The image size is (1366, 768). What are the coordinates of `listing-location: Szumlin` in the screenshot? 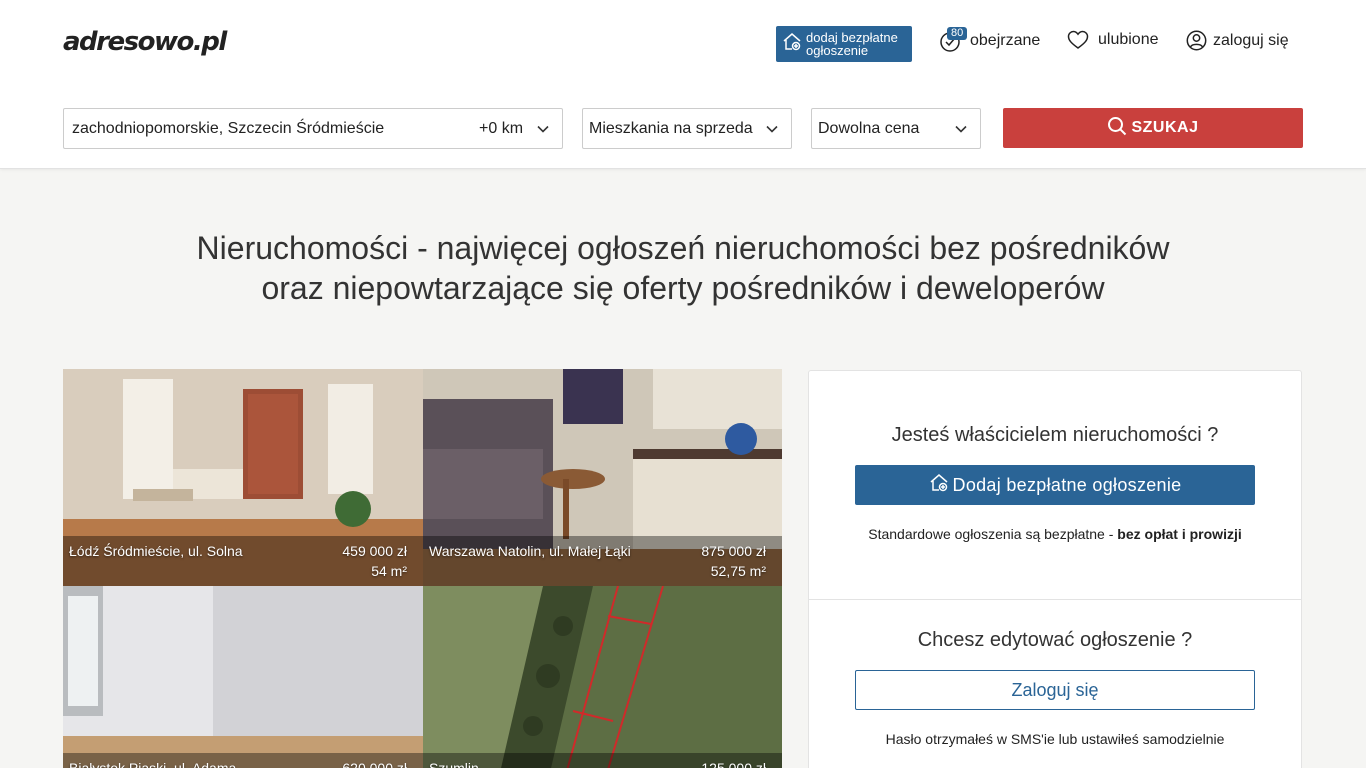 It's located at (454, 764).